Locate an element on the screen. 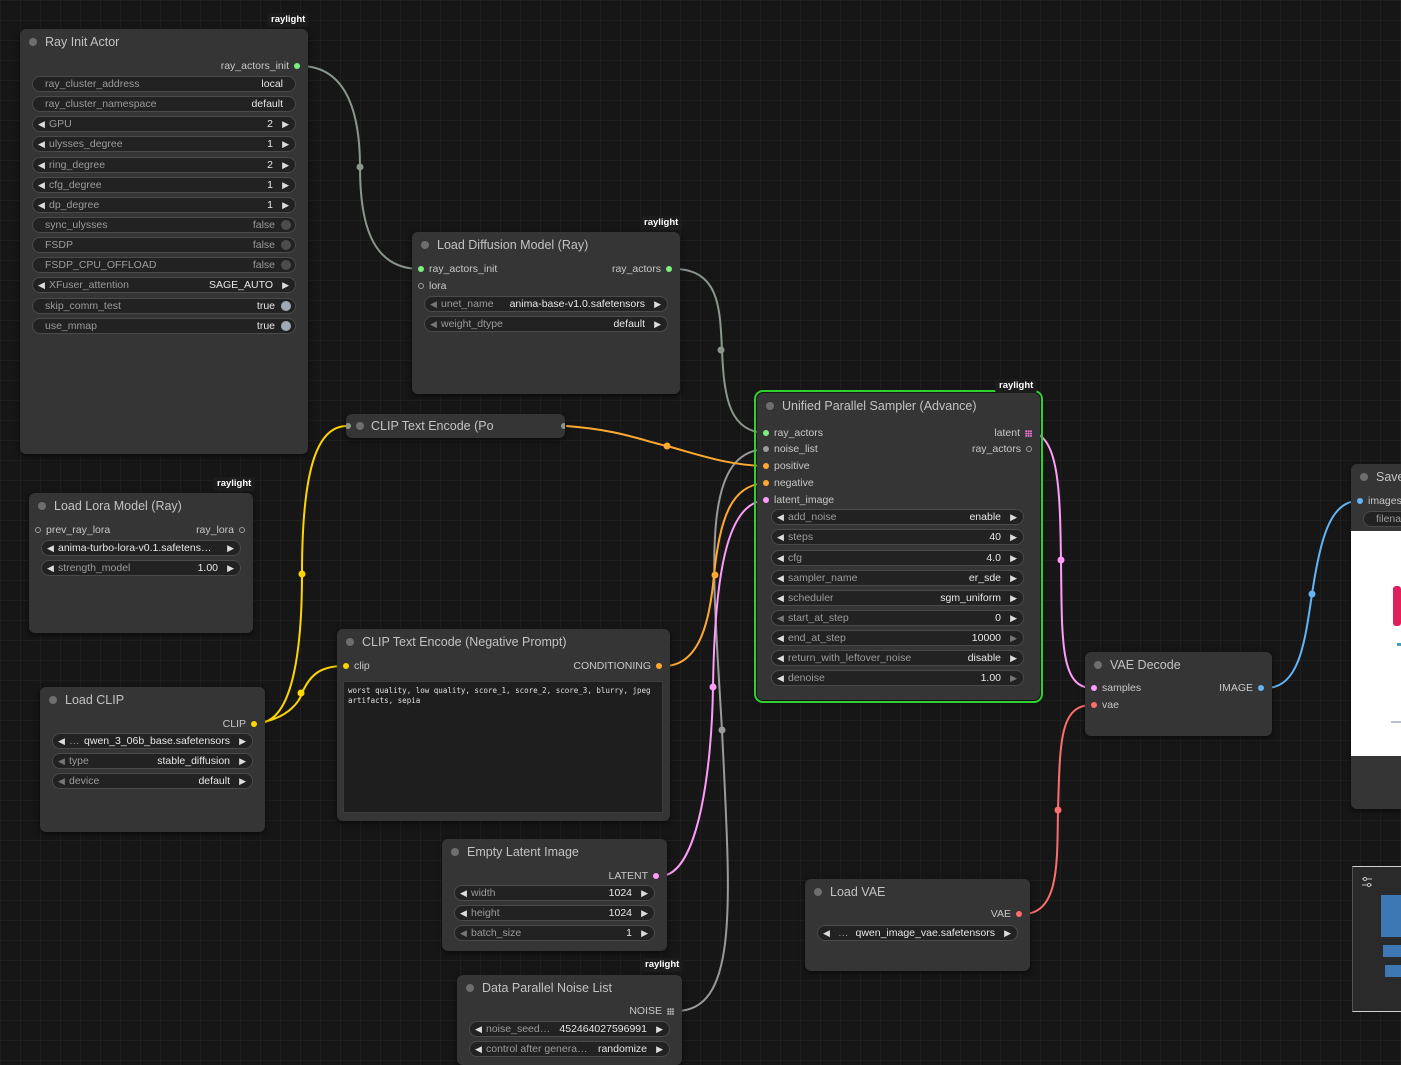 This screenshot has height=1065, width=1401. widget-height: ◀ height 1024 ▶ is located at coordinates (554, 913).